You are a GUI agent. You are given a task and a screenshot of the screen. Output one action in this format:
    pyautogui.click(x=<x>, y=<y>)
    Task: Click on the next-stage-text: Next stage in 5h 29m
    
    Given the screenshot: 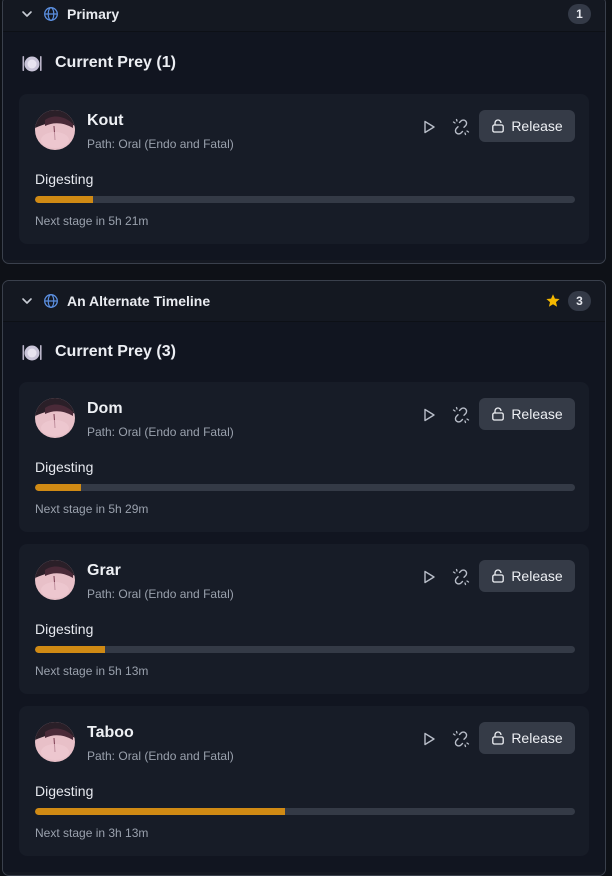 What is the action you would take?
    pyautogui.click(x=92, y=509)
    